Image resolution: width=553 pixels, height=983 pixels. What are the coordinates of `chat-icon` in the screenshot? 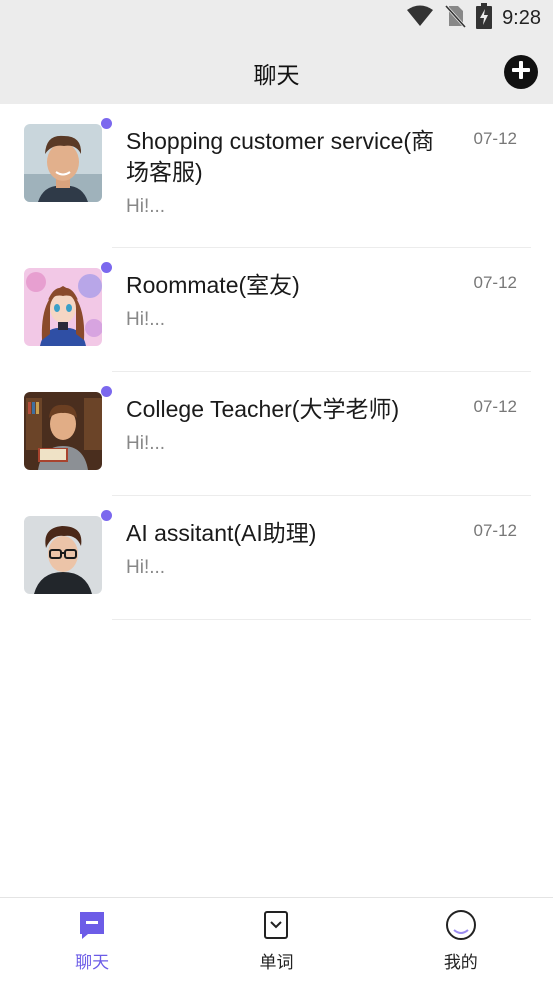 It's located at (92, 925).